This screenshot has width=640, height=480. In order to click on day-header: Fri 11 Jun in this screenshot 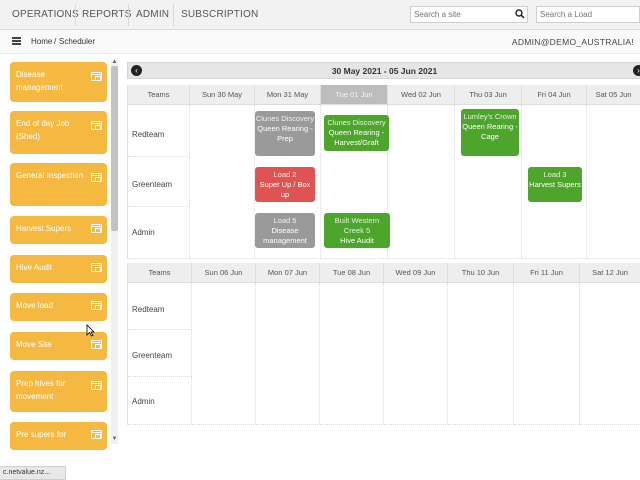, I will do `click(547, 273)`.